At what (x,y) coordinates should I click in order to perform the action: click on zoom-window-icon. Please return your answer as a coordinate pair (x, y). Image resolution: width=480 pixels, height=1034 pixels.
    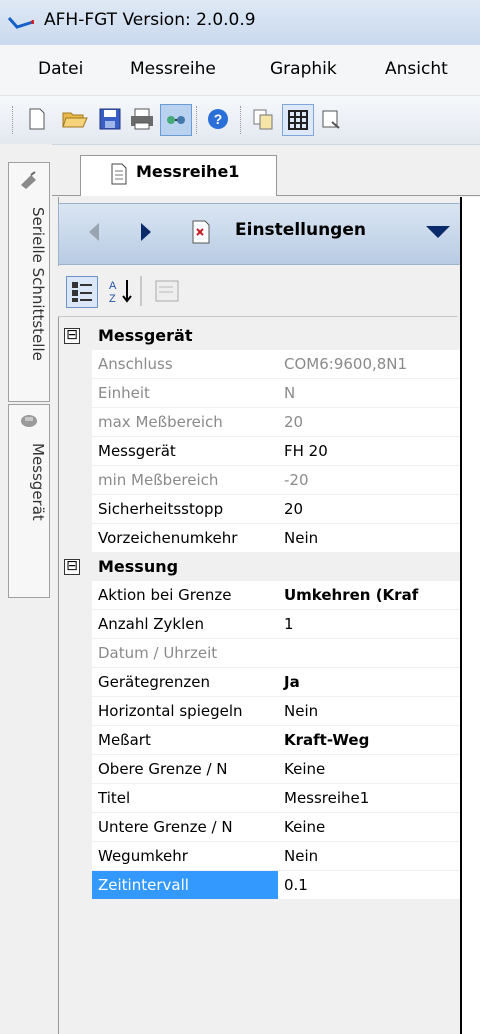
    Looking at the image, I should click on (331, 119).